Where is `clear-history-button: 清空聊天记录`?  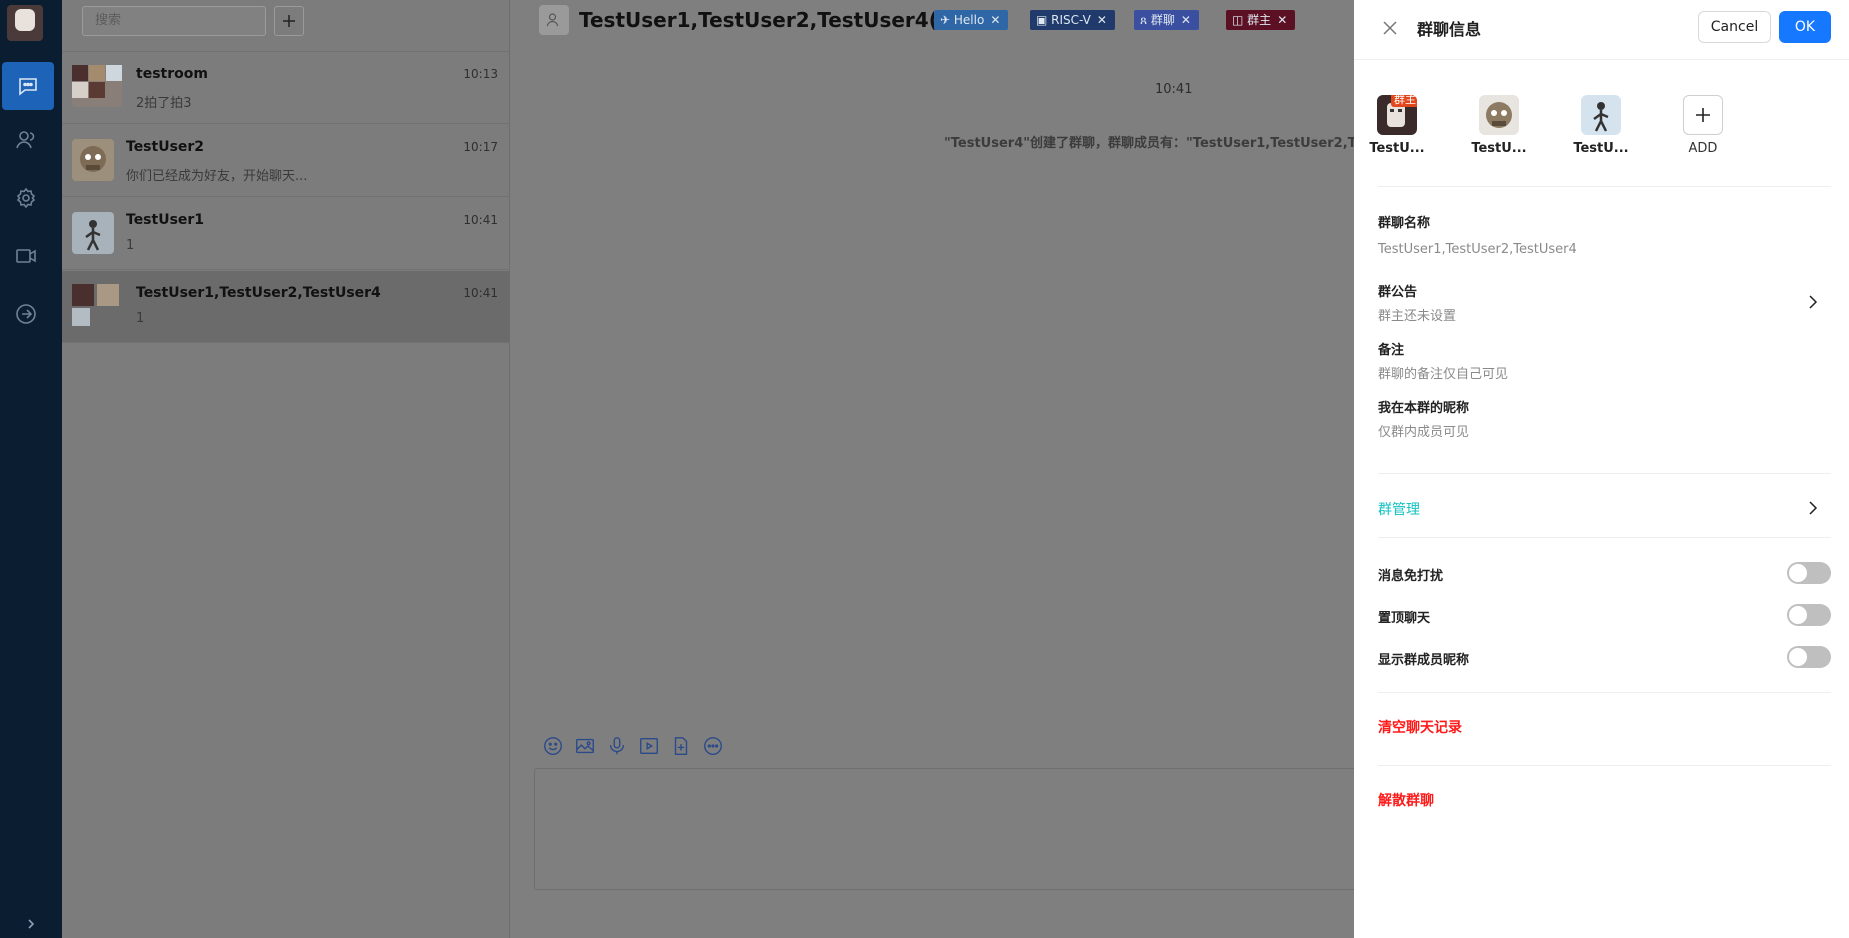
clear-history-button: 清空聊天记录 is located at coordinates (1420, 727).